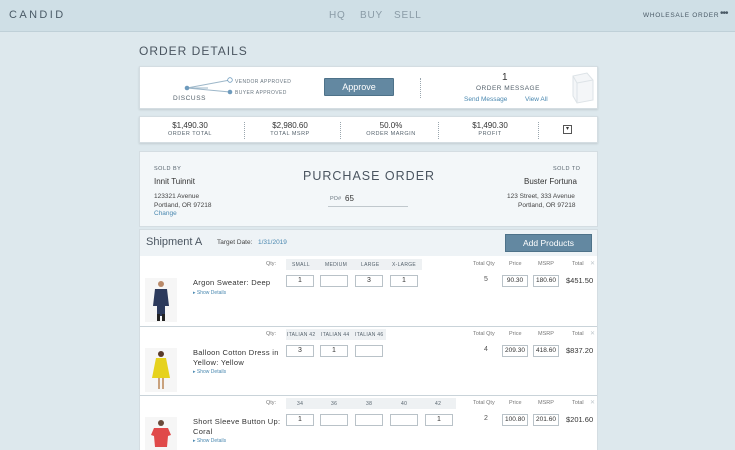  What do you see at coordinates (580, 350) in the screenshot?
I see `line-total: $837.20` at bounding box center [580, 350].